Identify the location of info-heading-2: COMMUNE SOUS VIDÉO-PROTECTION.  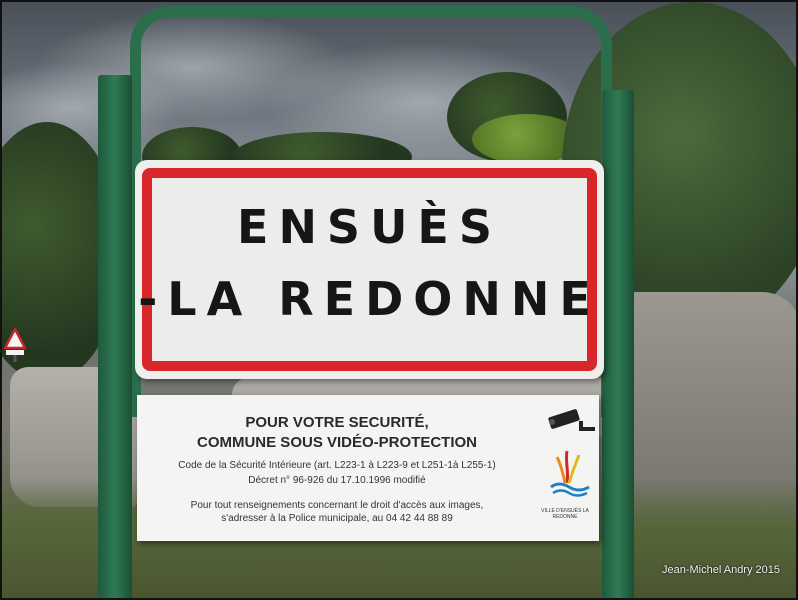
(336, 442).